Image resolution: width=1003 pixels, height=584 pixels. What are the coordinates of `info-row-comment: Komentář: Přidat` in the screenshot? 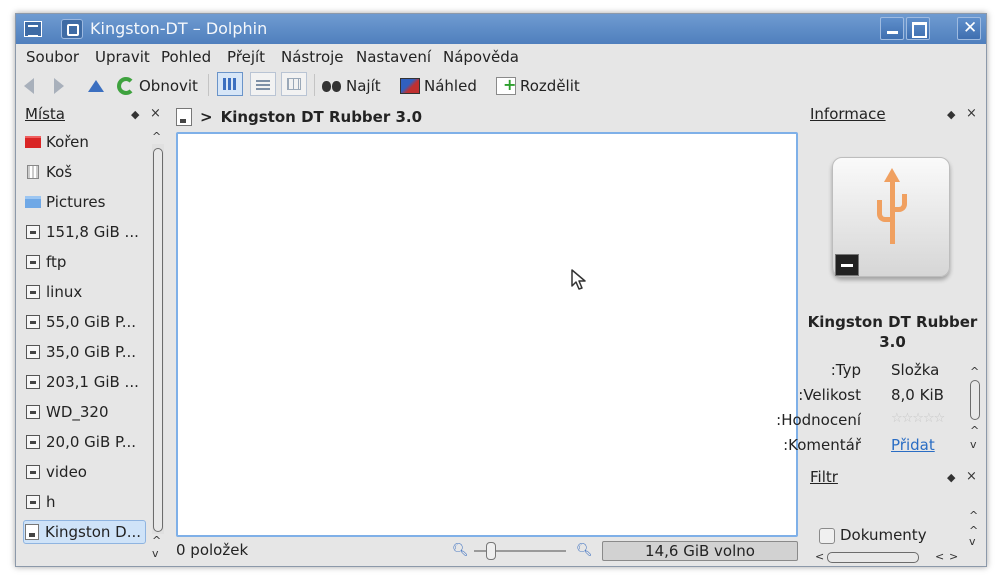 It's located at (874, 447).